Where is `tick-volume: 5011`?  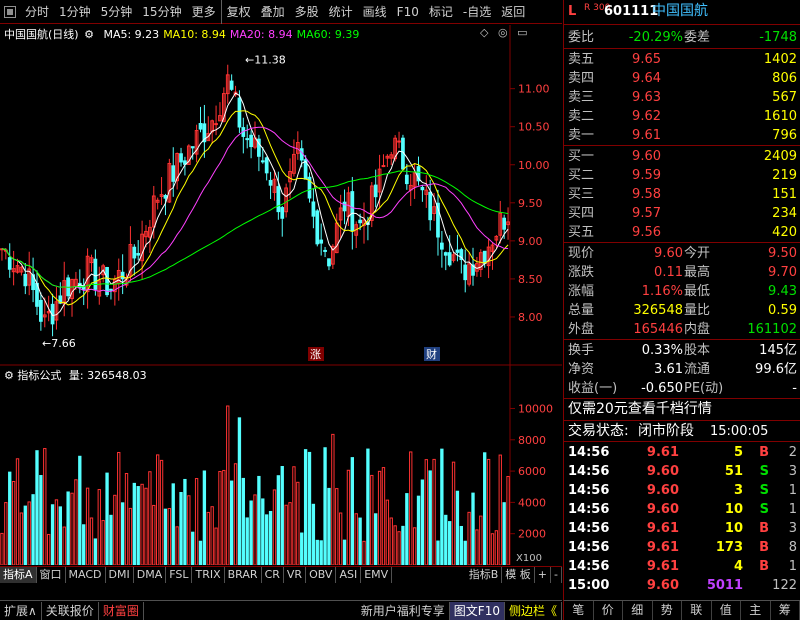 tick-volume: 5011 is located at coordinates (724, 585).